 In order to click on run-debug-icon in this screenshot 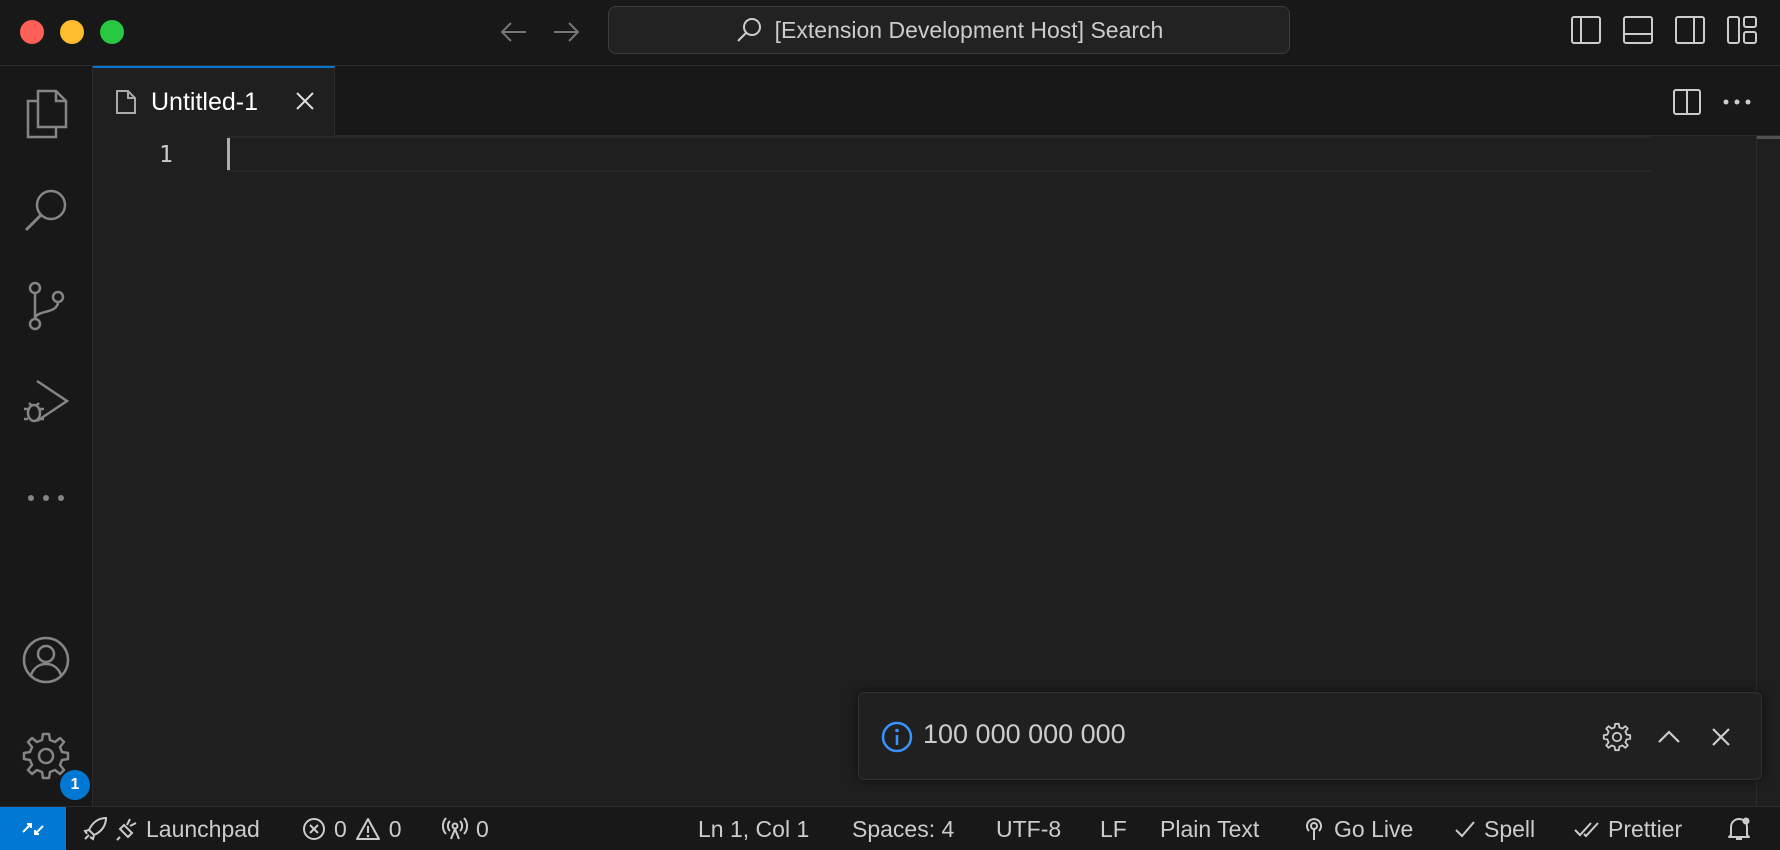, I will do `click(47, 401)`.